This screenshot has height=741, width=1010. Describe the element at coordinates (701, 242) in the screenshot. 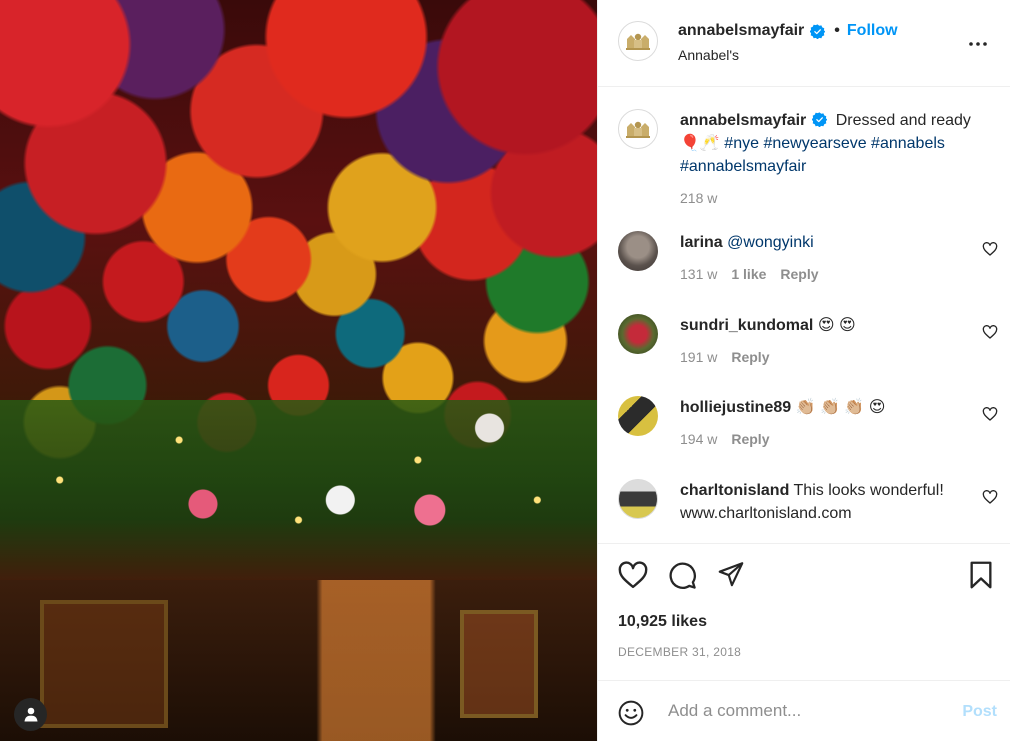

I see `comment-username: larina` at that location.